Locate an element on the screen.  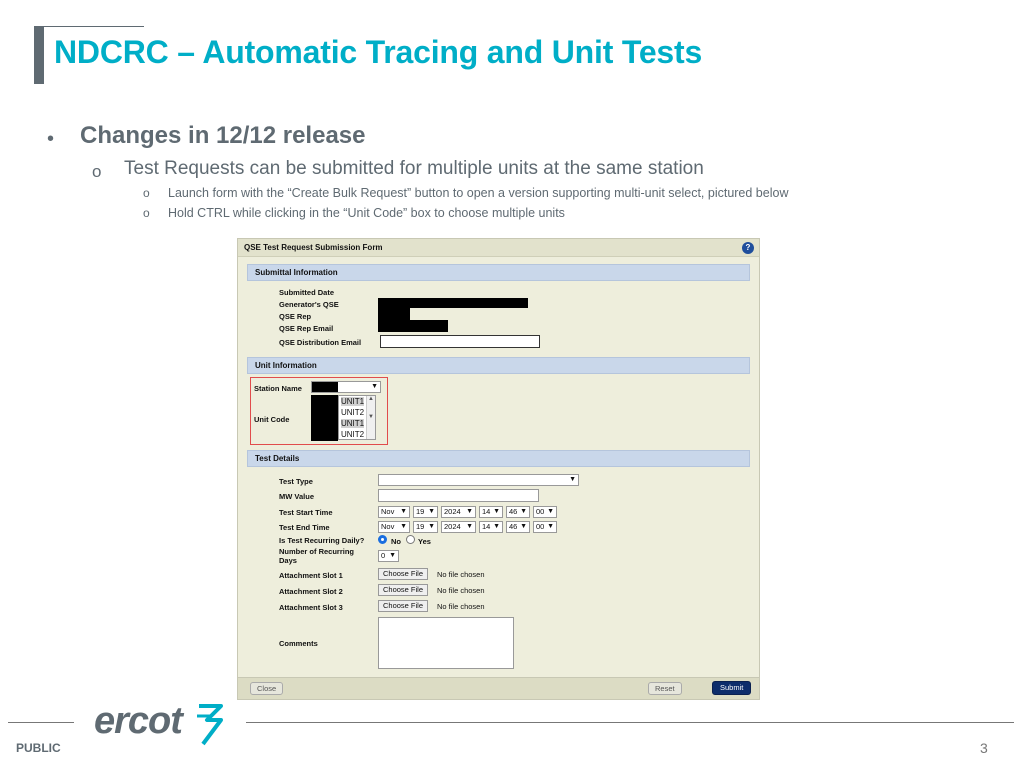
page-number: 3 is located at coordinates (984, 748).